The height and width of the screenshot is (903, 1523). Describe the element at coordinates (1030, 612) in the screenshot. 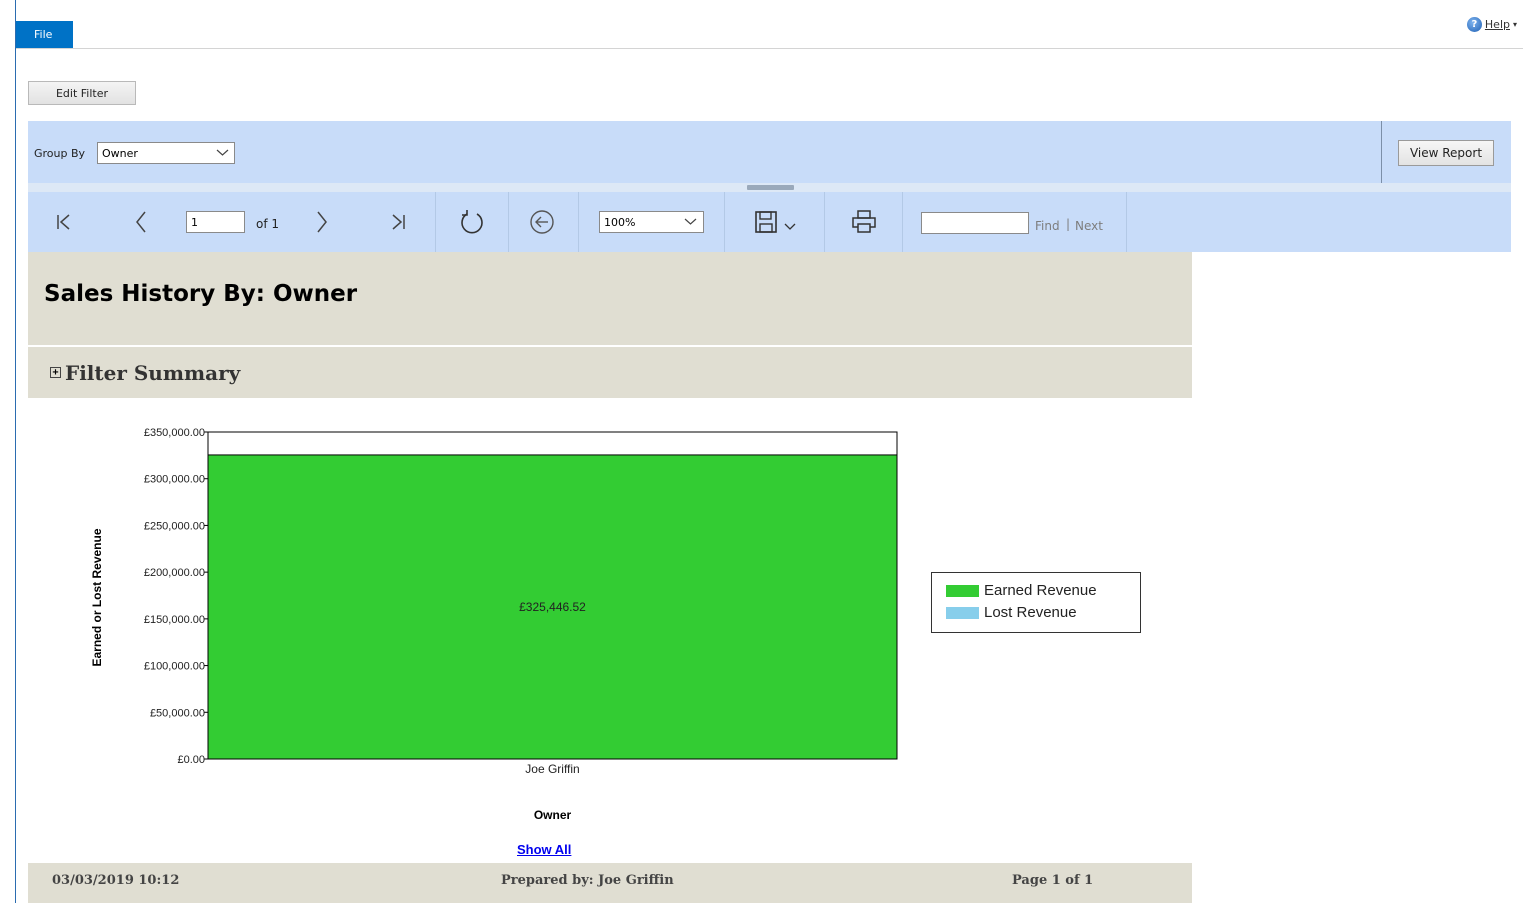

I see `legend-label-lost: Lost Revenue` at that location.